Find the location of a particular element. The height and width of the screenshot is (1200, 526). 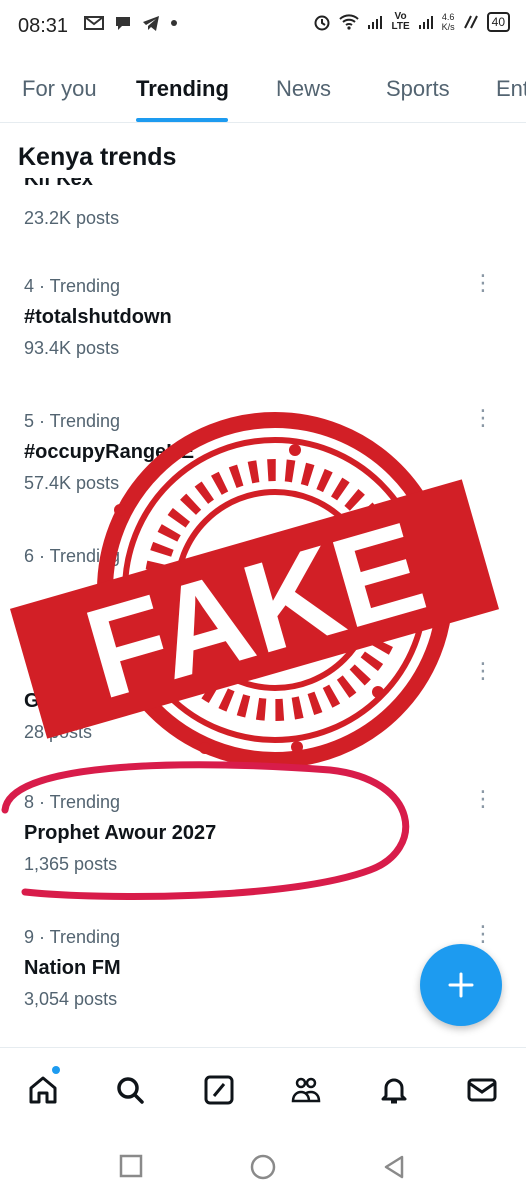

tab-entertainment: Ent is located at coordinates (511, 89).